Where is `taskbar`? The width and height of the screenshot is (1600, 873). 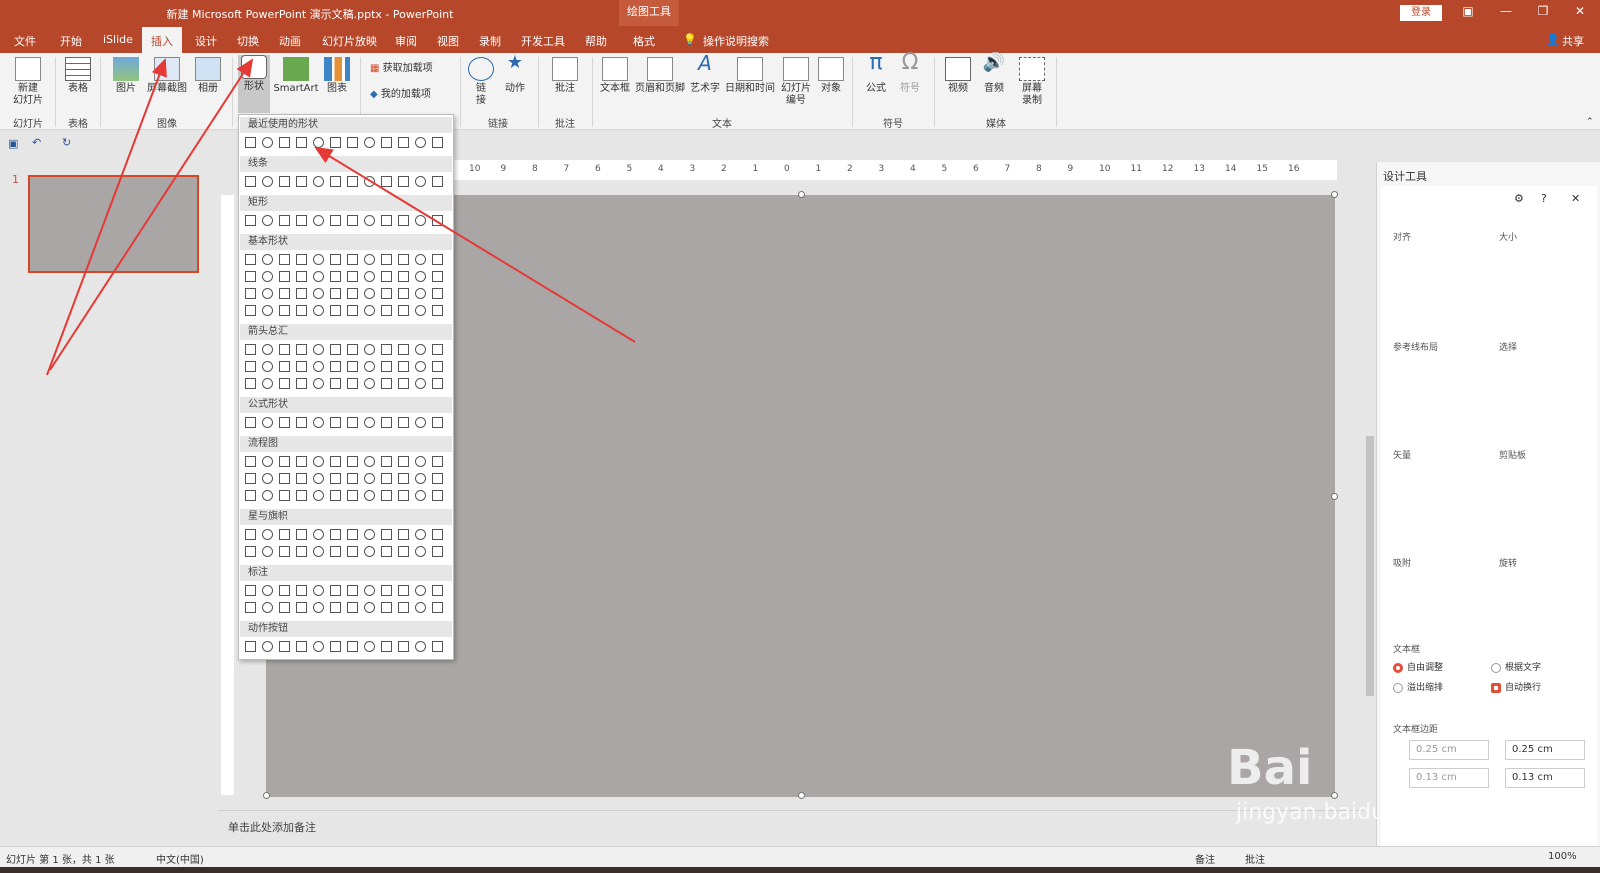
taskbar is located at coordinates (800, 870).